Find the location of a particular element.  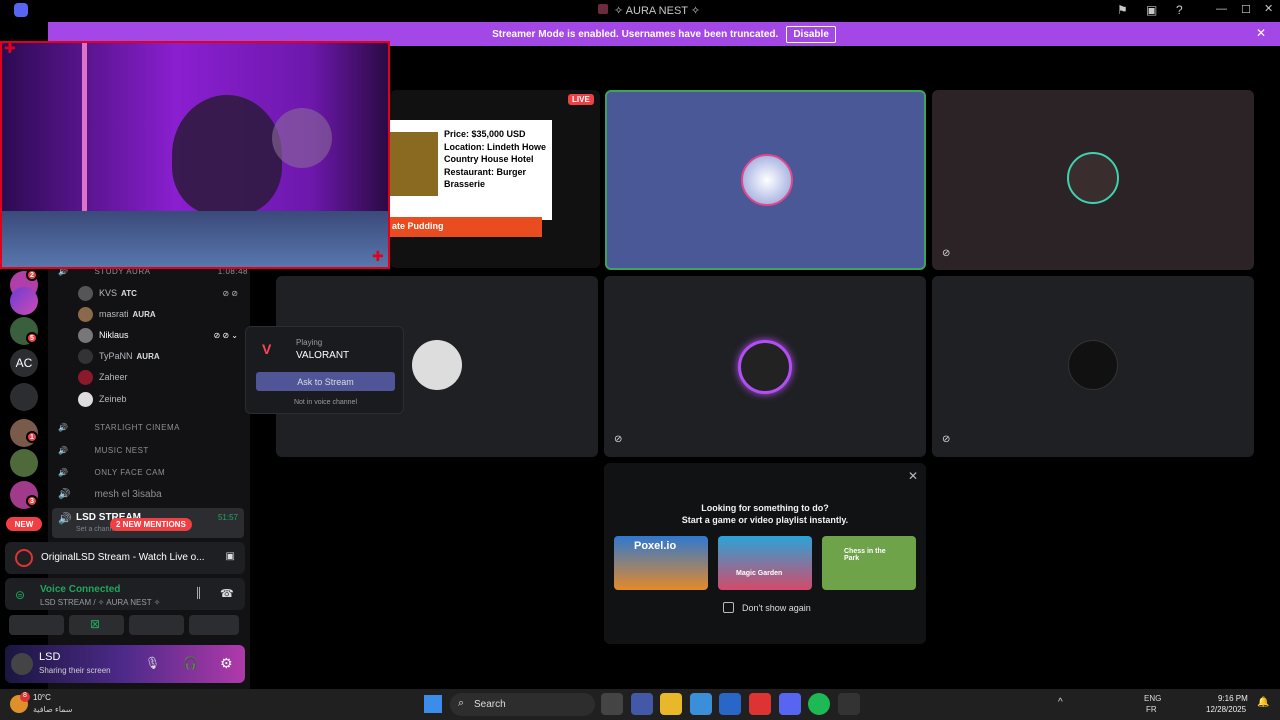

discord-icon is located at coordinates (790, 704).